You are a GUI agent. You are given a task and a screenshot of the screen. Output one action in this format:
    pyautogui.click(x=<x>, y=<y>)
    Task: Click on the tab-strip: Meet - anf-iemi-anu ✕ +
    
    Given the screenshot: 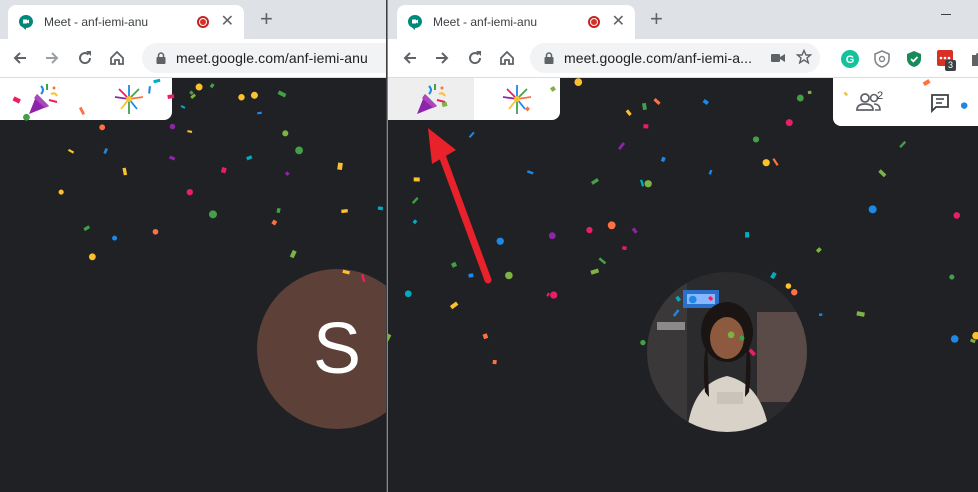 What is the action you would take?
    pyautogui.click(x=193, y=19)
    